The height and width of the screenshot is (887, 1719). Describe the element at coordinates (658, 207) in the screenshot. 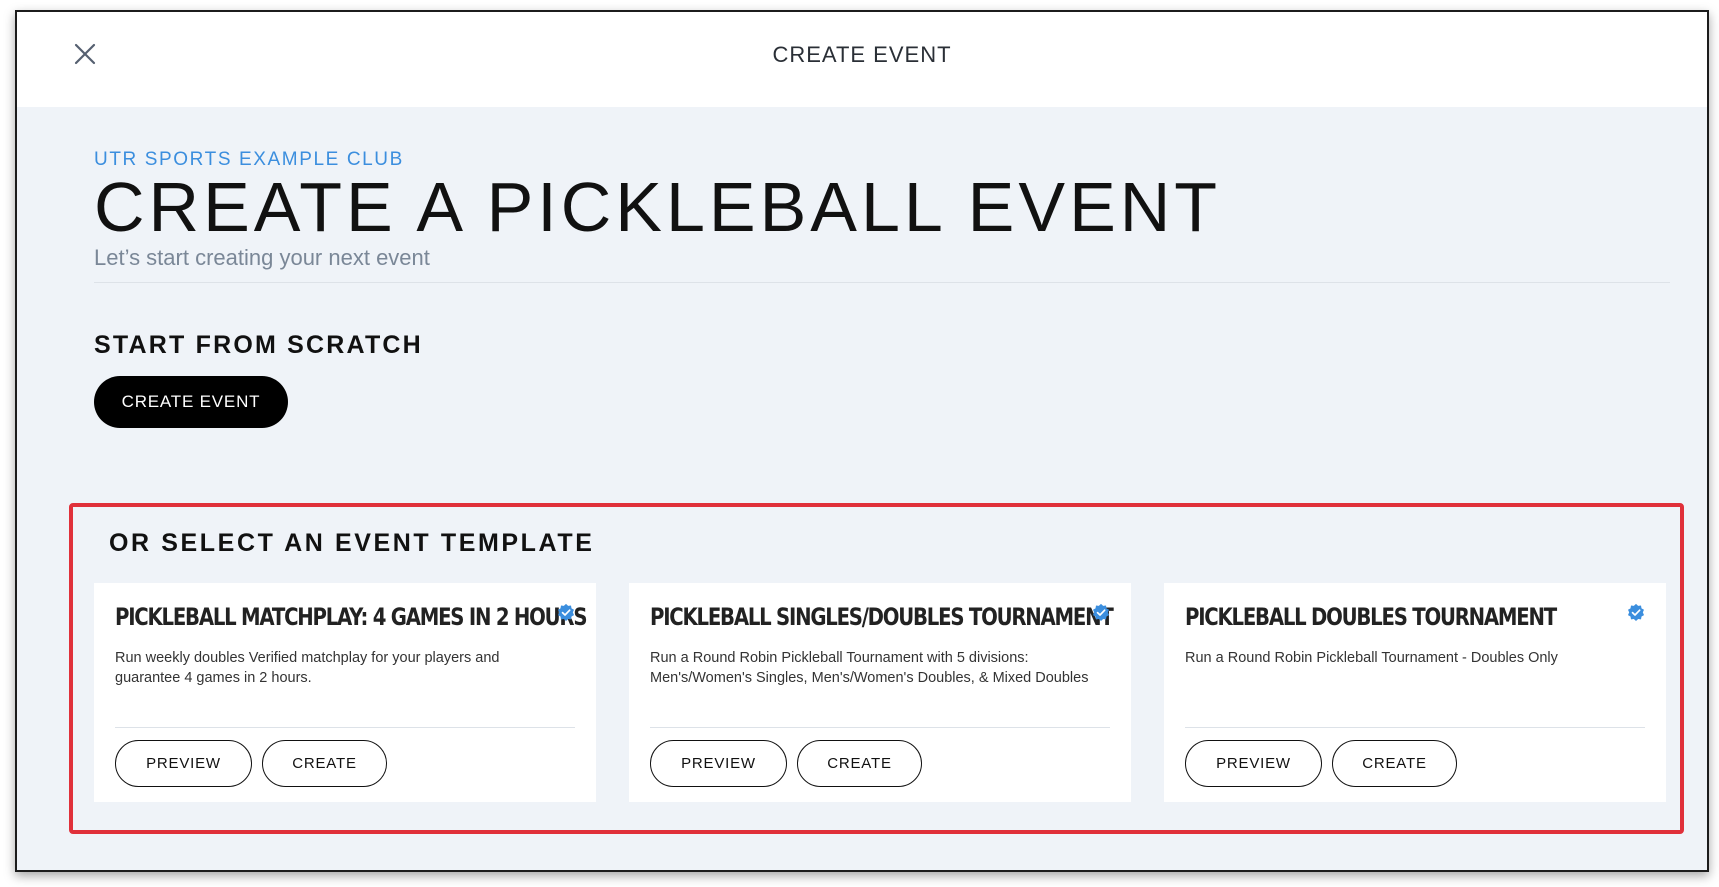

I see `page-title: CREATE A PICKLEBALL EVENT` at that location.